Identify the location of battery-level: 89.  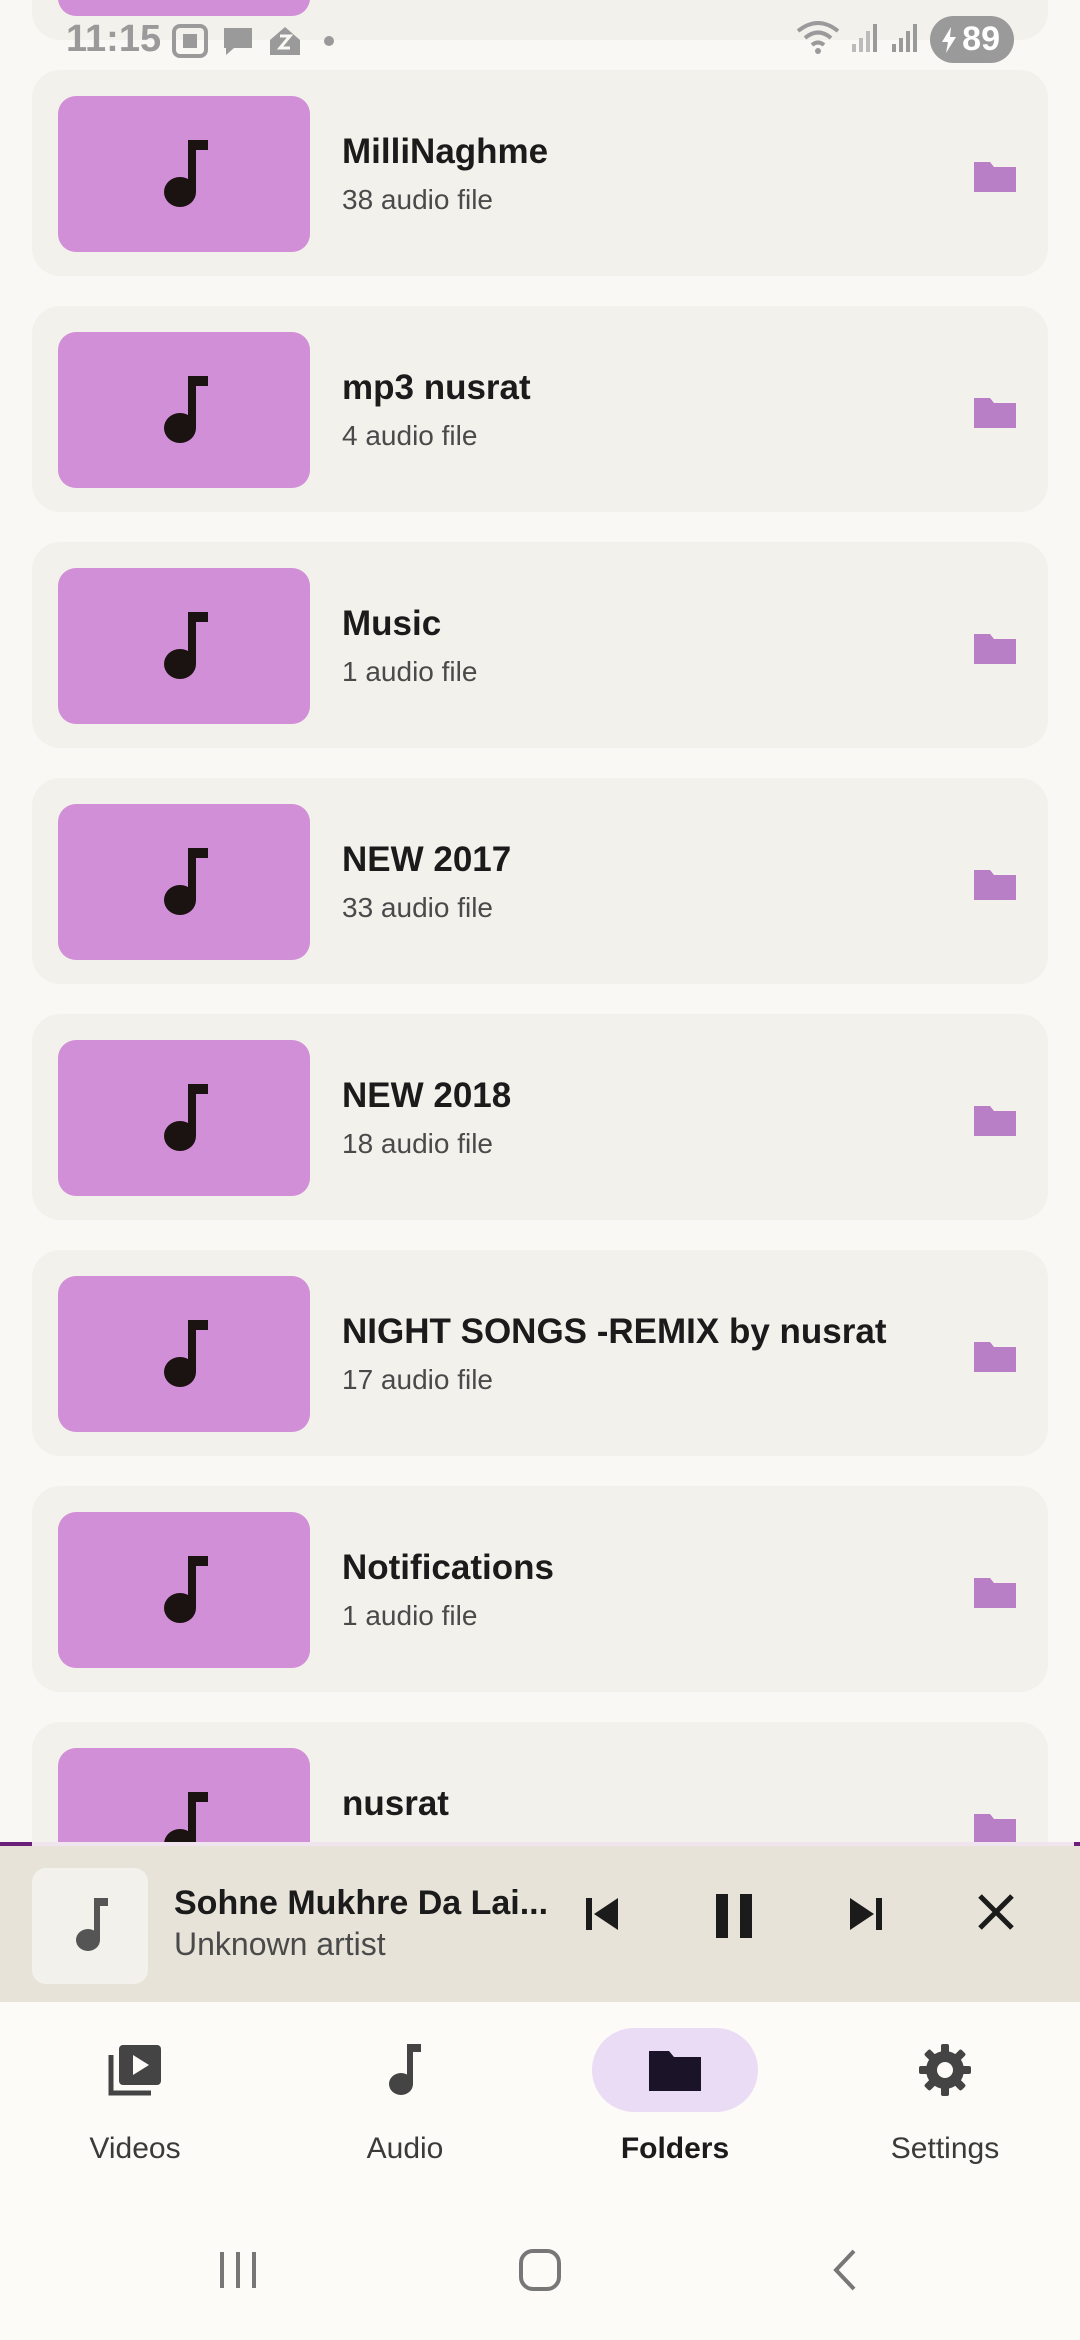
(981, 39).